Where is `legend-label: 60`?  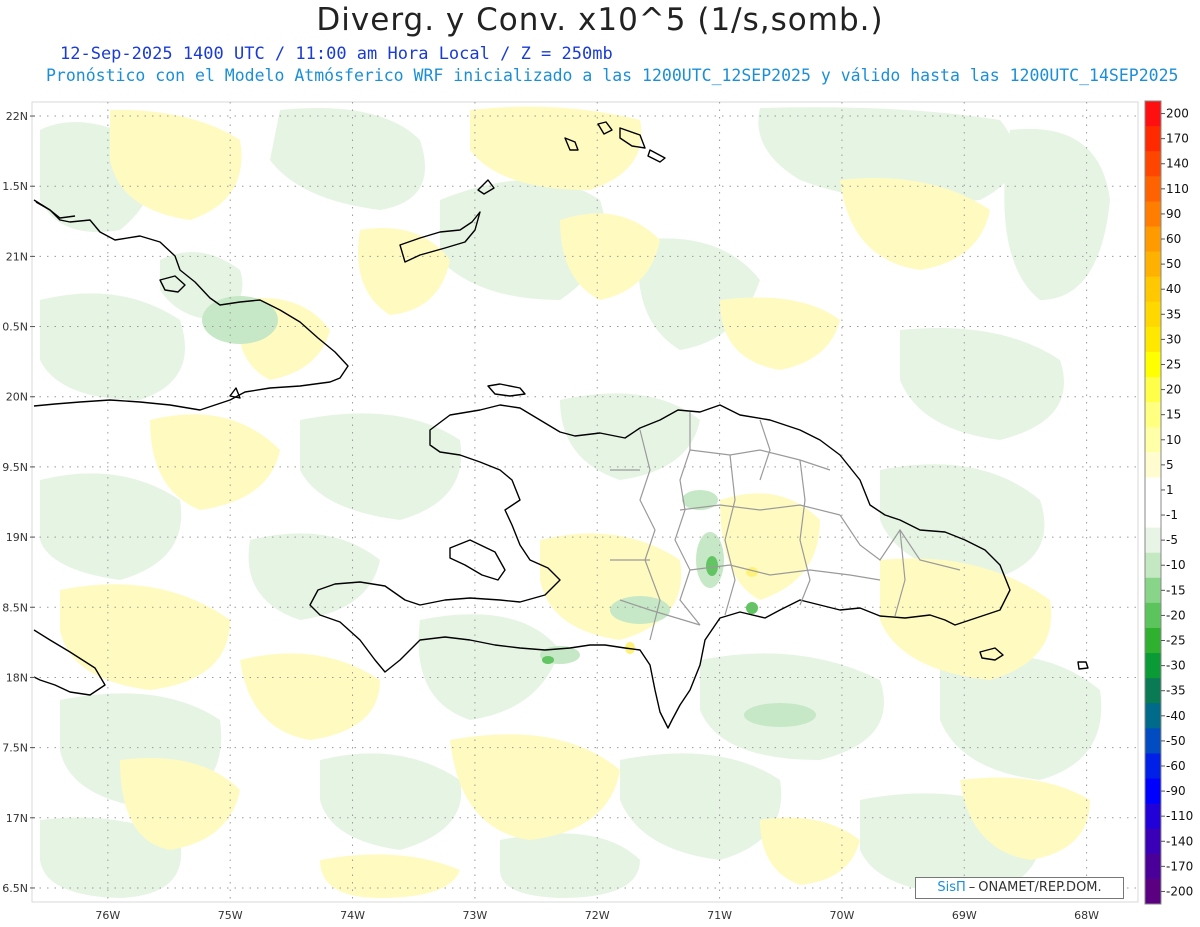 legend-label: 60 is located at coordinates (1173, 239).